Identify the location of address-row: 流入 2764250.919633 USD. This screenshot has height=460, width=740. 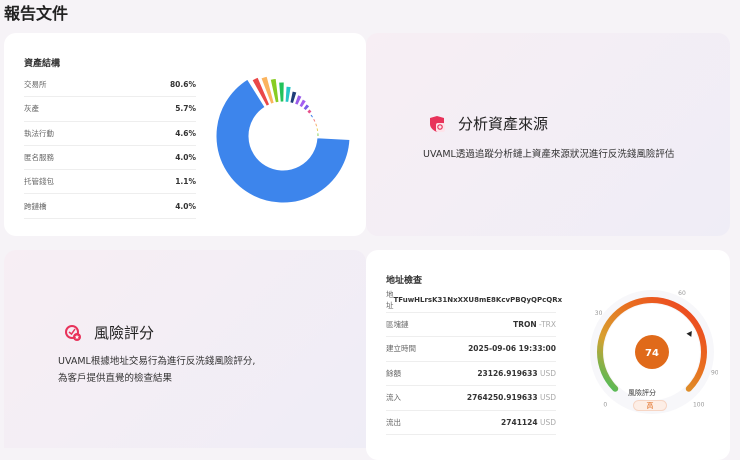
(471, 398).